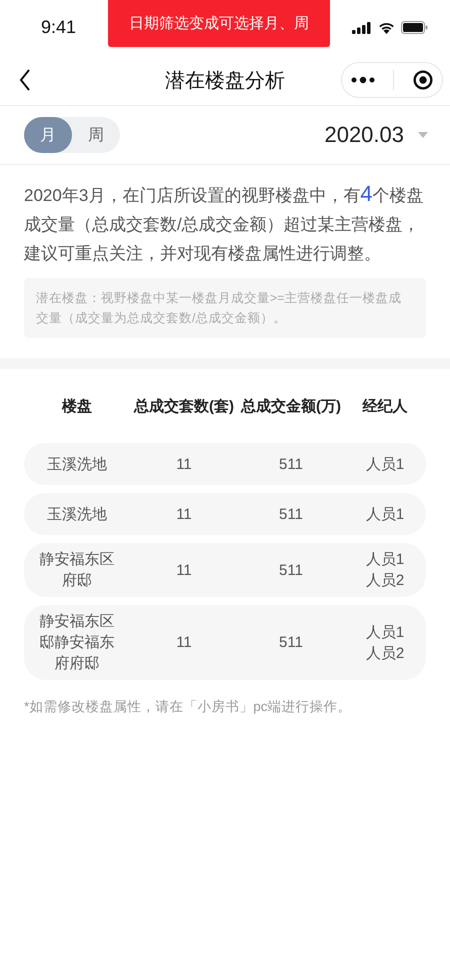 The height and width of the screenshot is (975, 450). Describe the element at coordinates (384, 406) in the screenshot. I see `column-header: 经纪人` at that location.